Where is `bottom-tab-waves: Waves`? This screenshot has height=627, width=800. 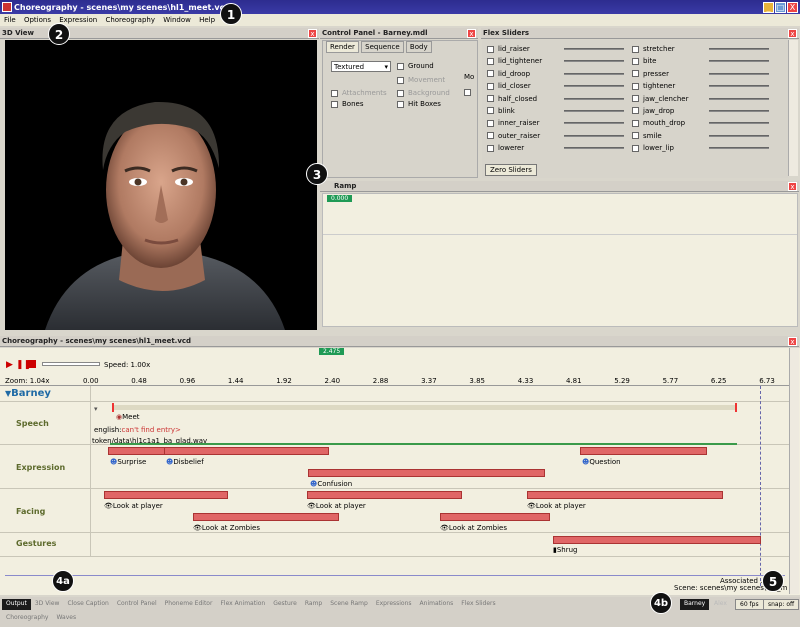
bottom-tab-waves: Waves is located at coordinates (66, 618).